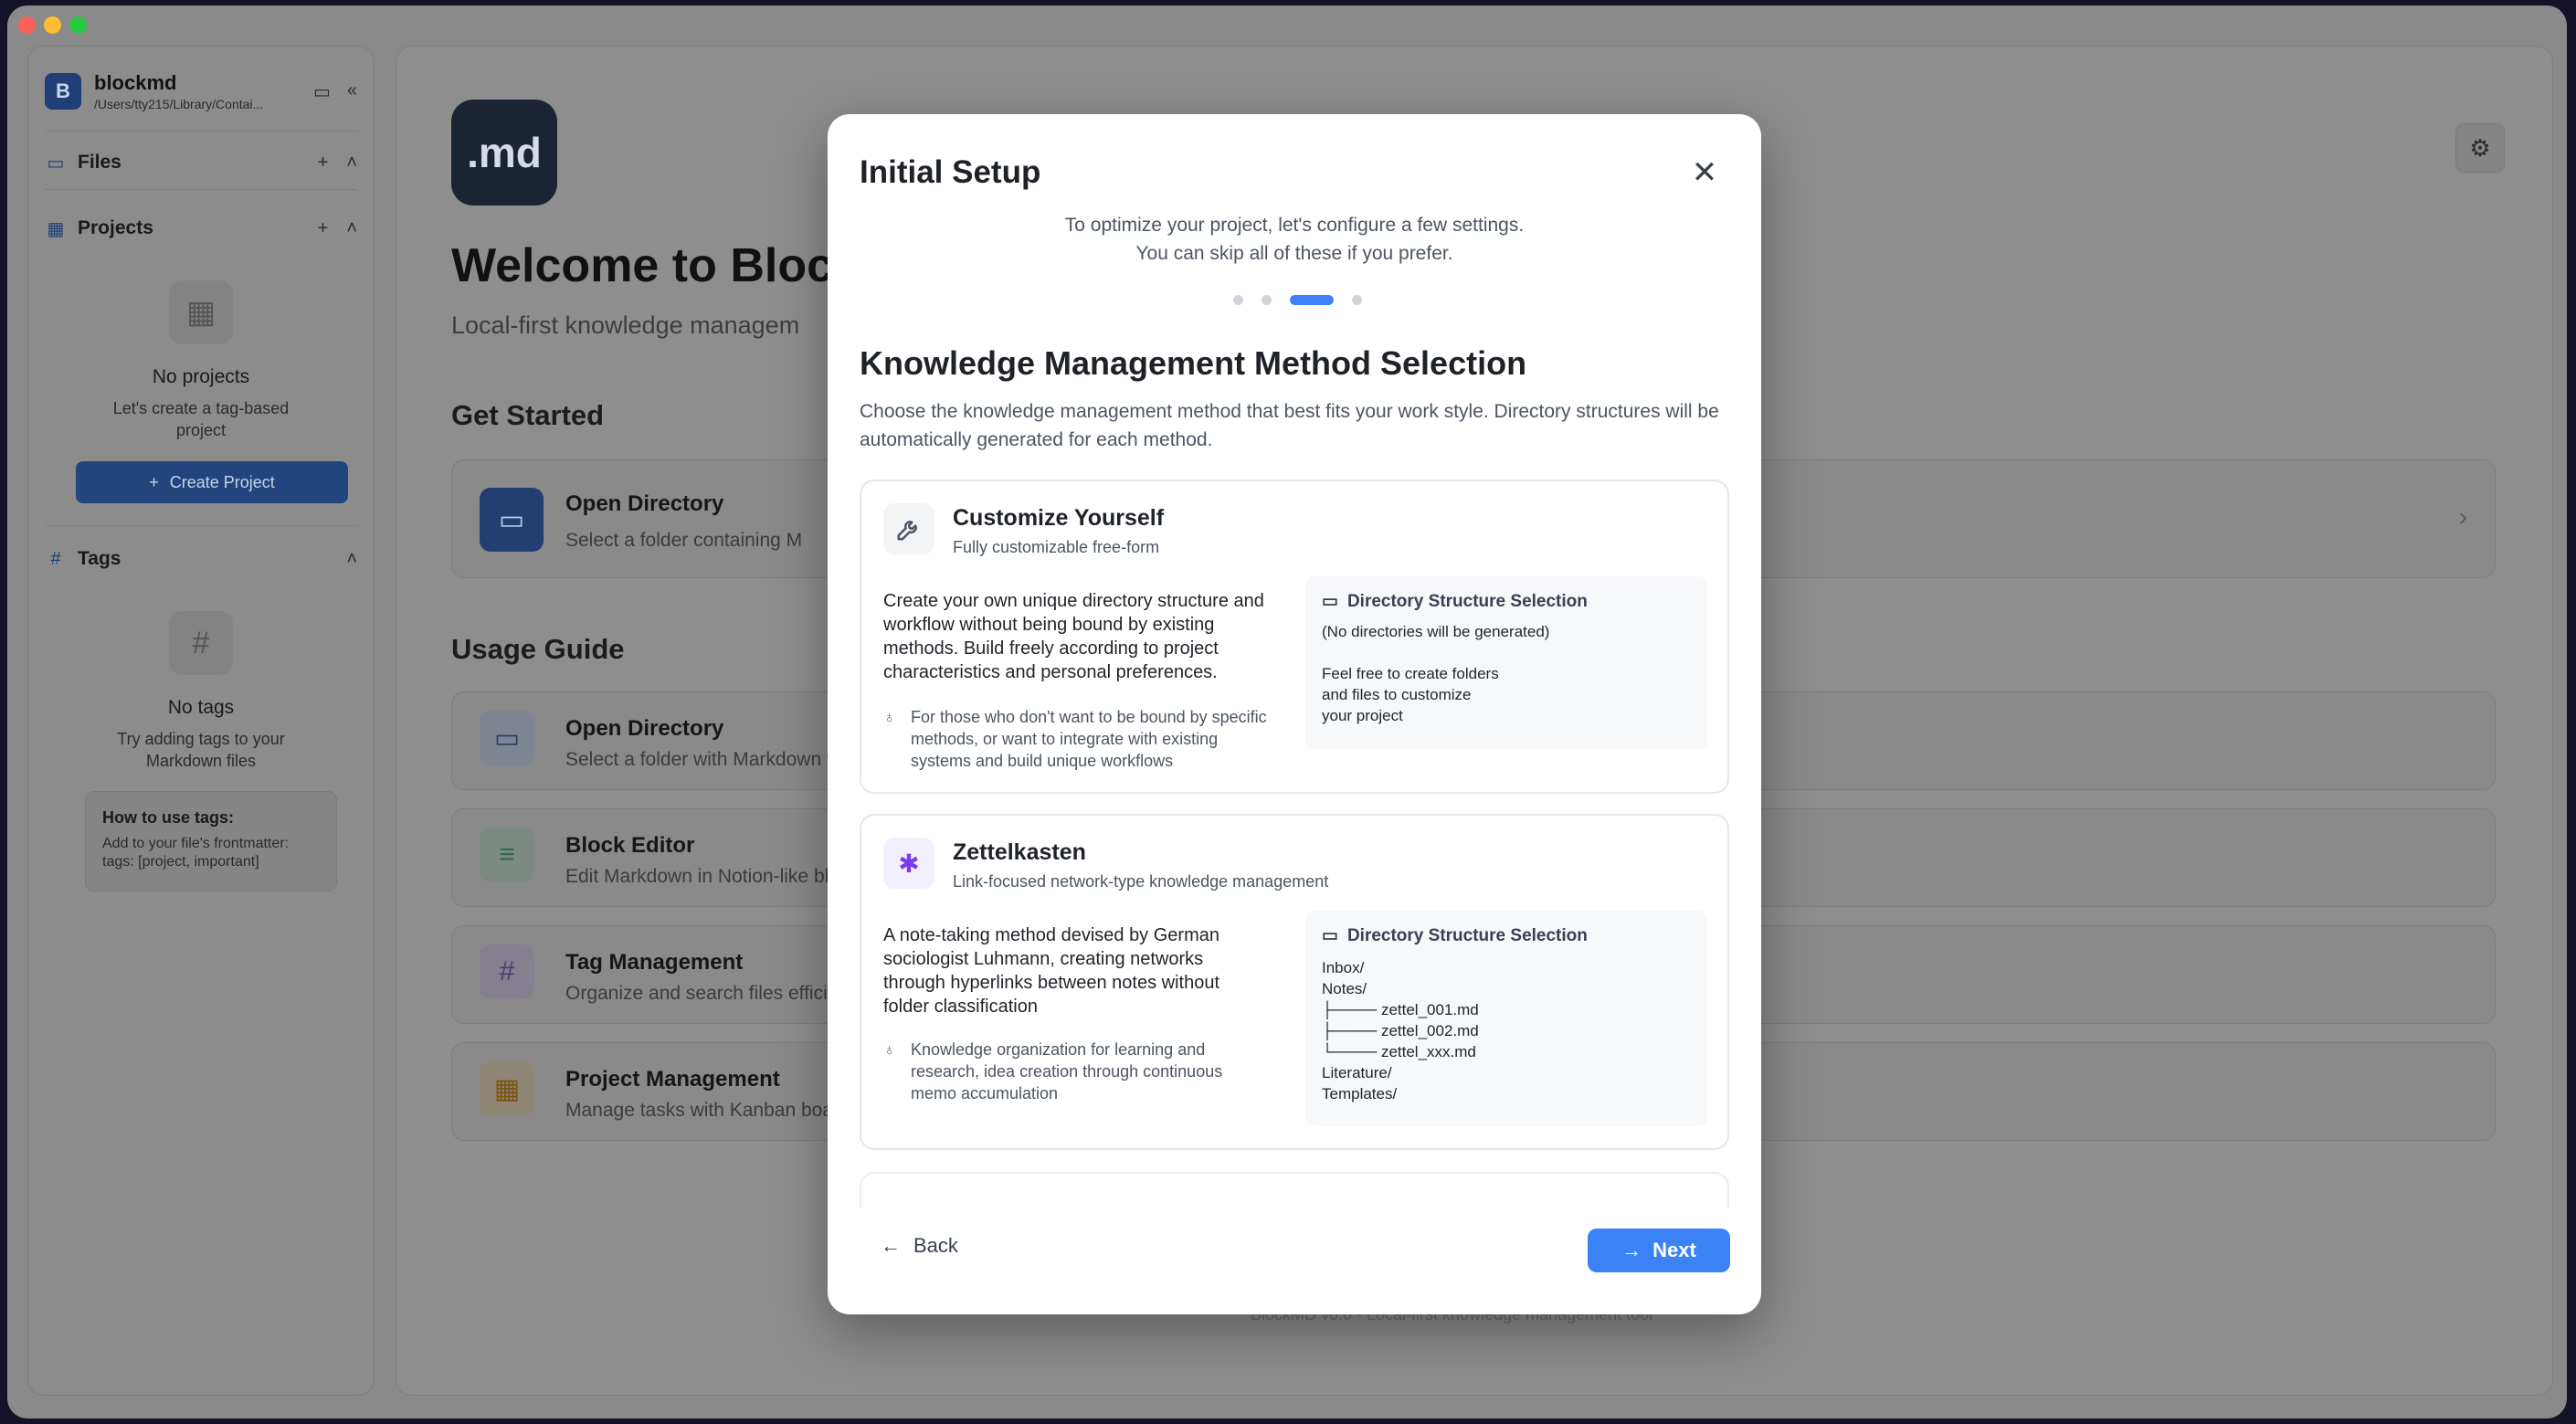  I want to click on edit-icon: ≡, so click(507, 855).